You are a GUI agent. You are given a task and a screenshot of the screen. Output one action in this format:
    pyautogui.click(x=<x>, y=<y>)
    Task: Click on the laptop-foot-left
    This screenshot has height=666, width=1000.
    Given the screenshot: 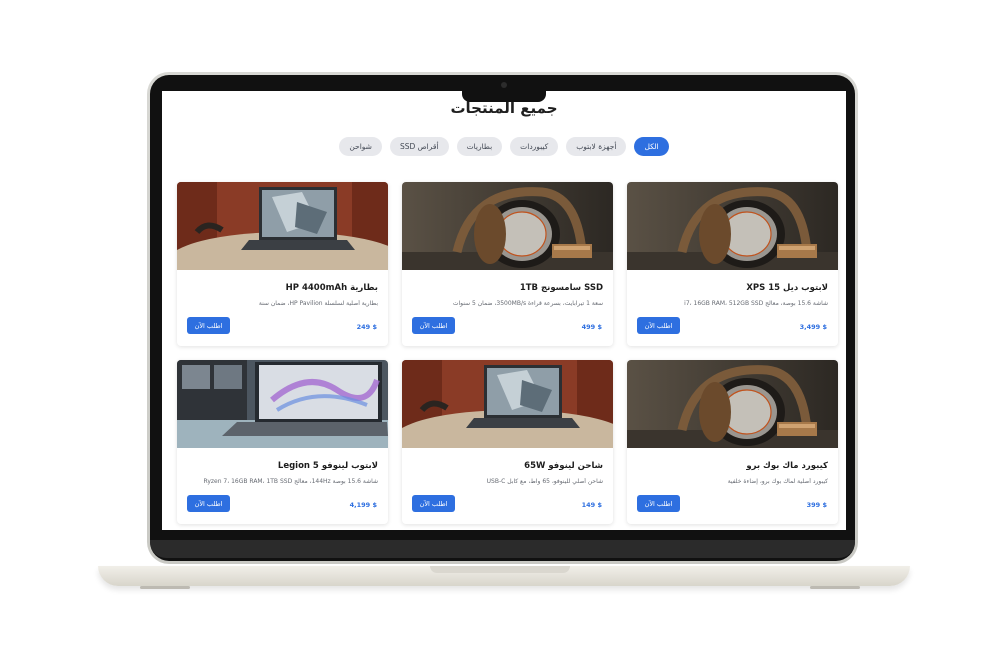 What is the action you would take?
    pyautogui.click(x=165, y=587)
    